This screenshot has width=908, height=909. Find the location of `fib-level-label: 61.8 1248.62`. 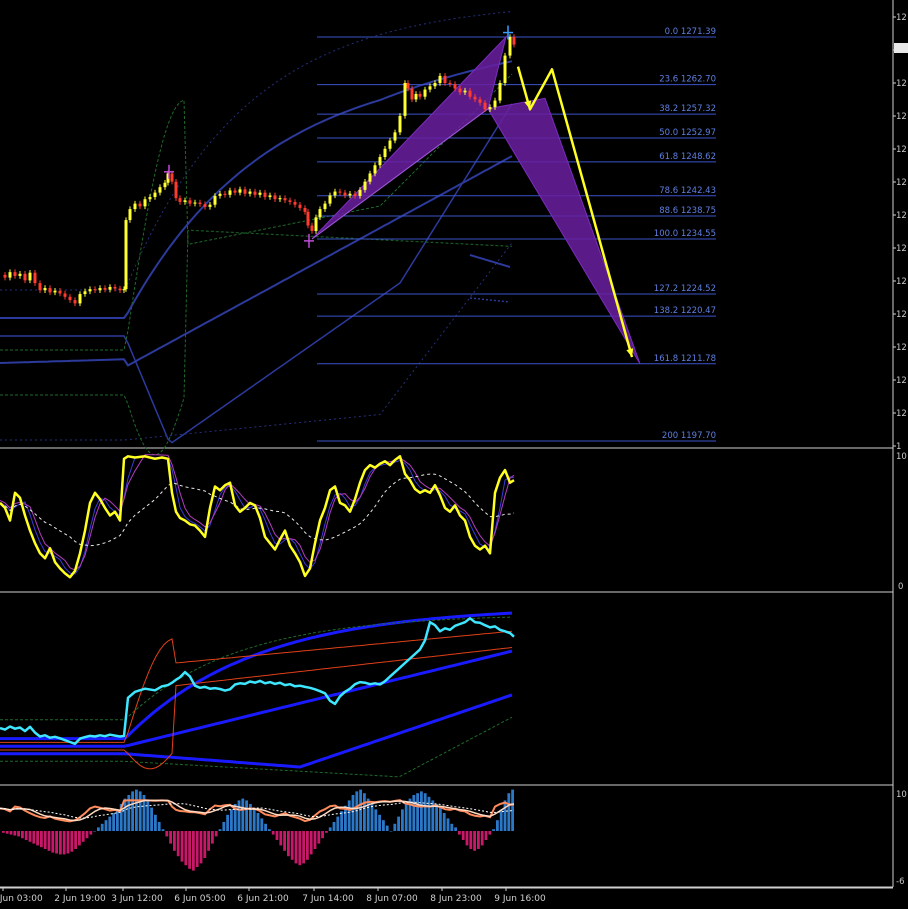

fib-level-label: 61.8 1248.62 is located at coordinates (687, 157).